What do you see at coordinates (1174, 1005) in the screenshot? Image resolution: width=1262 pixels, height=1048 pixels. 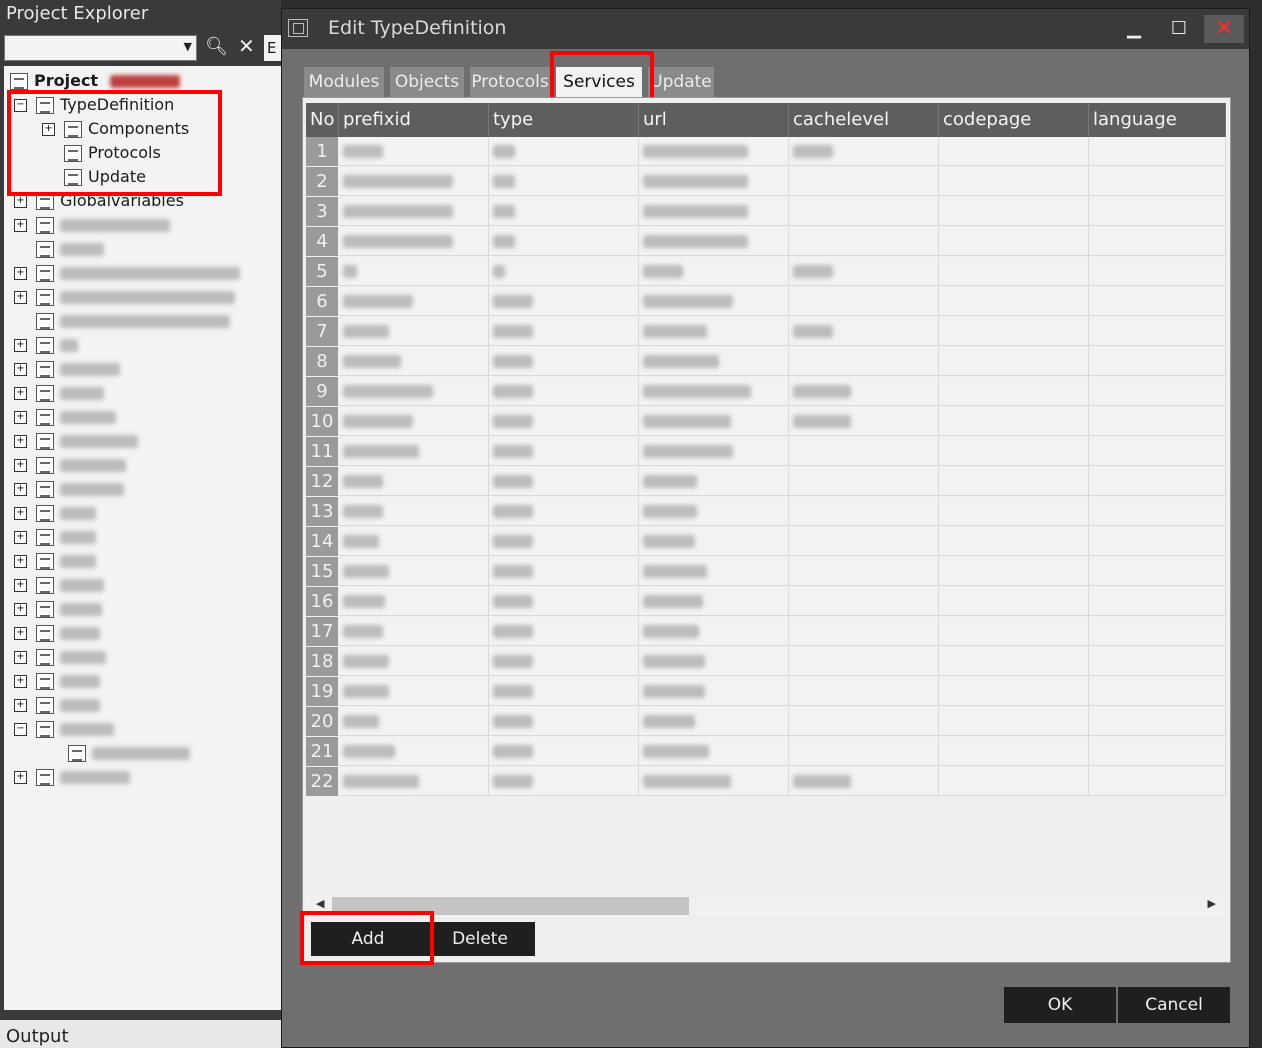 I see `cancel-button: Cancel` at bounding box center [1174, 1005].